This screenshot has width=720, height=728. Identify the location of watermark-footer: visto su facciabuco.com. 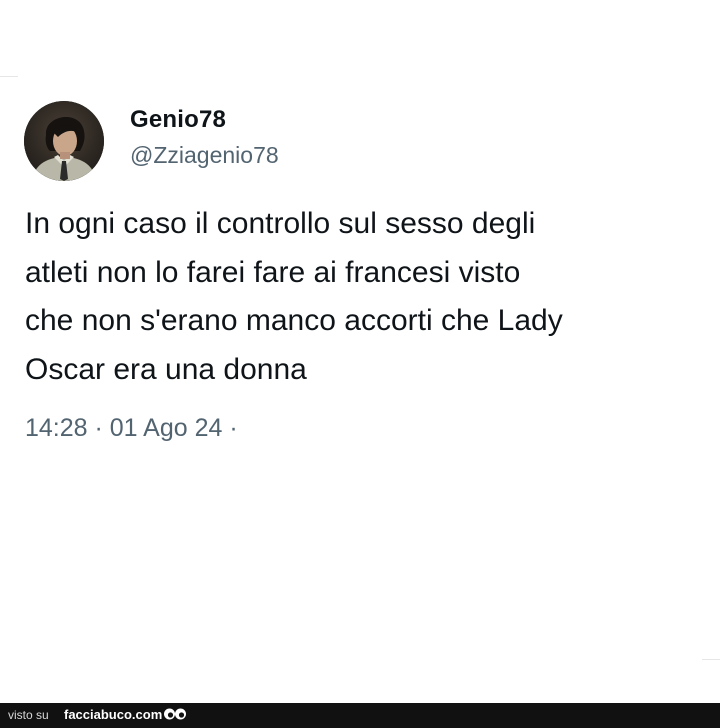
(360, 715).